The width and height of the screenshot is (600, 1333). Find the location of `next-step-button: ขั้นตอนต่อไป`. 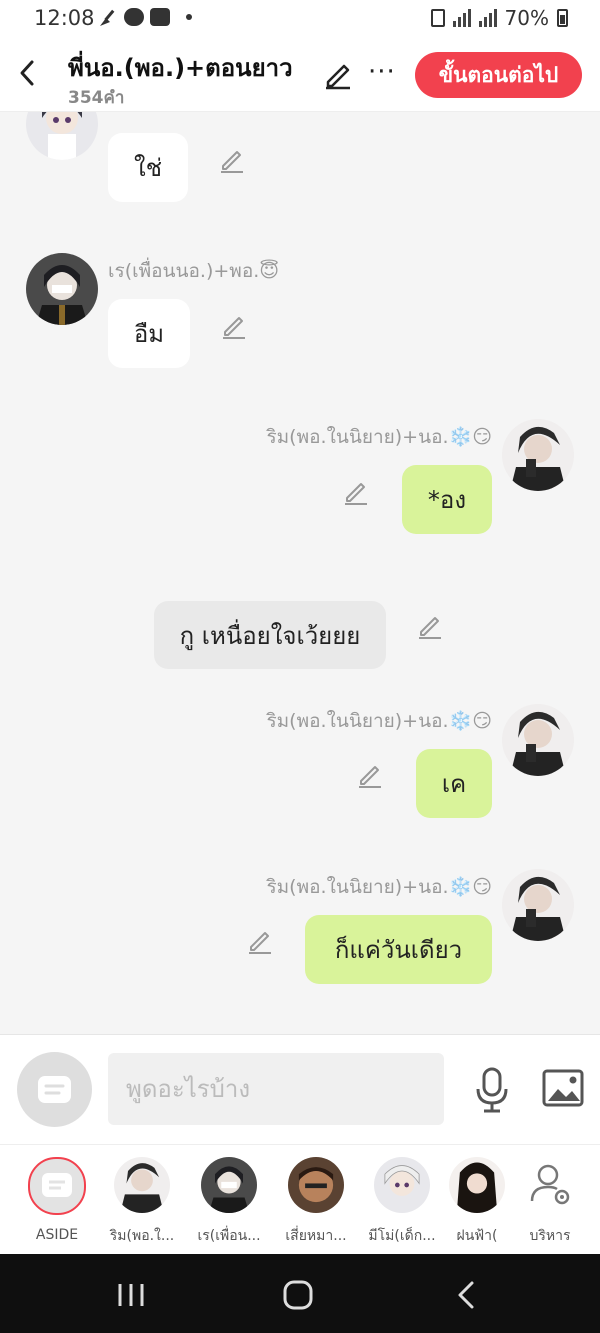

next-step-button: ขั้นตอนต่อไป is located at coordinates (498, 75).